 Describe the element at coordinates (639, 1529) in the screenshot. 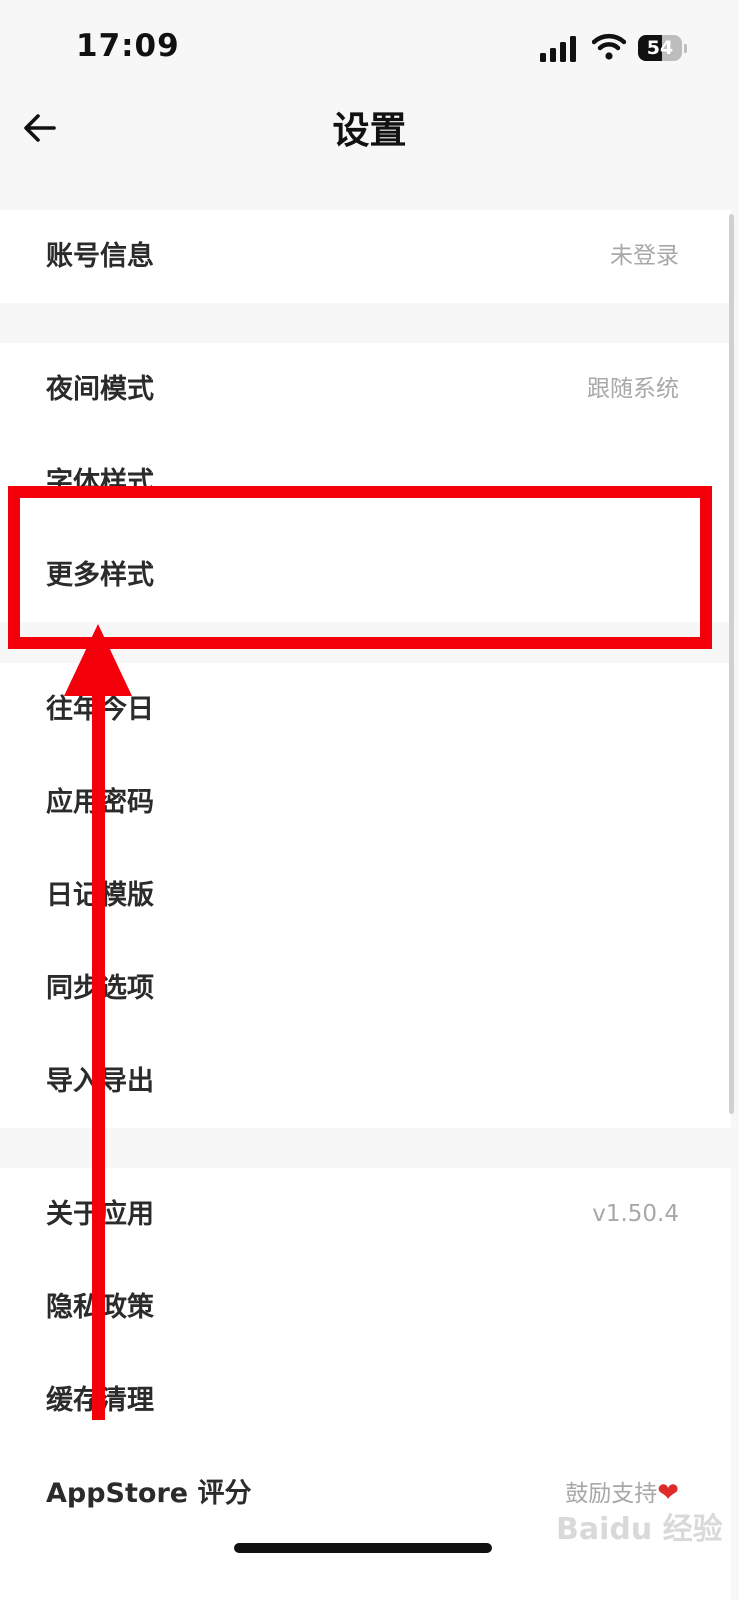

I see `watermark: Baidu 经验` at that location.